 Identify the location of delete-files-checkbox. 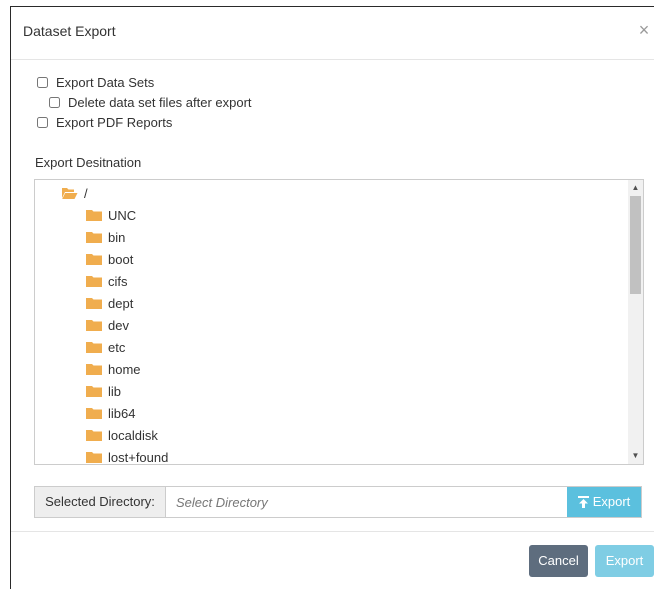
(54, 102).